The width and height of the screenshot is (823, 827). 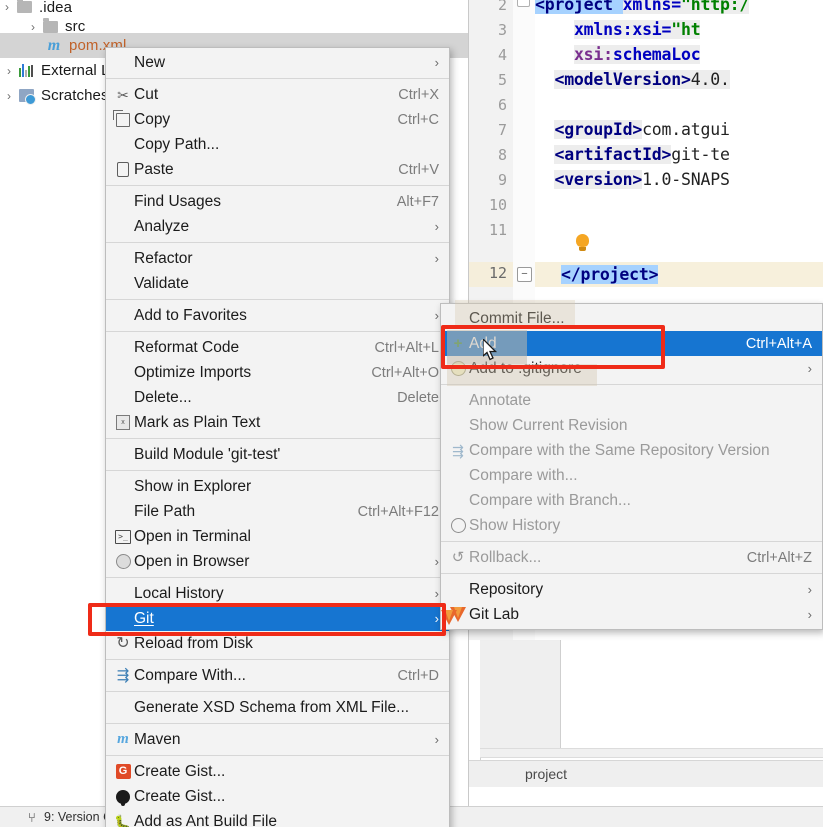 I want to click on menu-item-git: Git ›, so click(x=277, y=618).